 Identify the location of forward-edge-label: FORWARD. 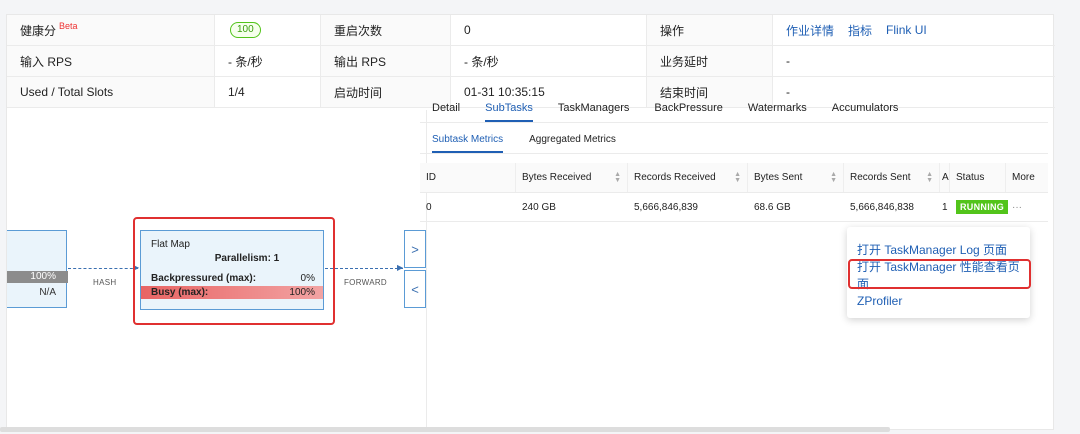
(365, 282).